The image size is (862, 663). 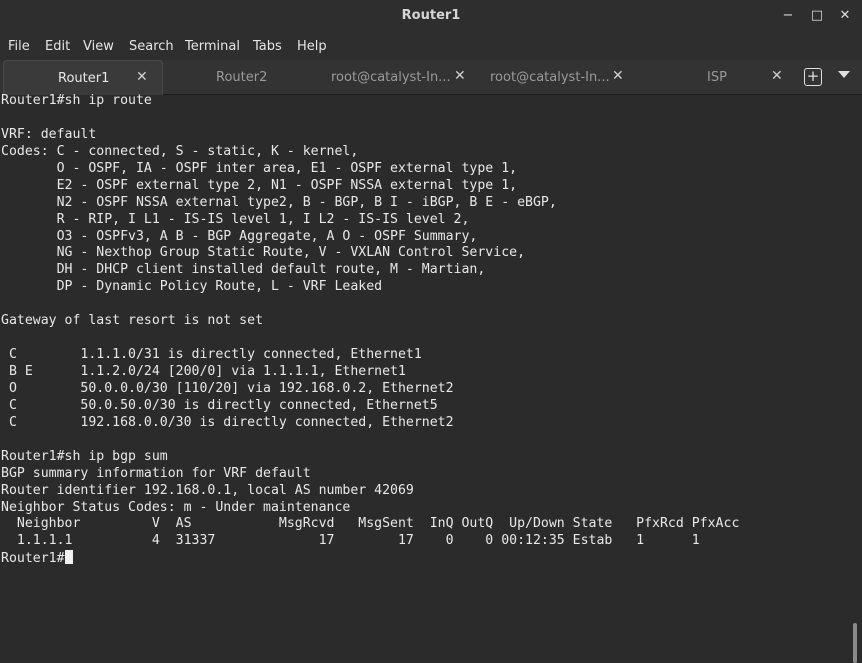 What do you see at coordinates (212, 46) in the screenshot?
I see `menu-terminal: Terminal` at bounding box center [212, 46].